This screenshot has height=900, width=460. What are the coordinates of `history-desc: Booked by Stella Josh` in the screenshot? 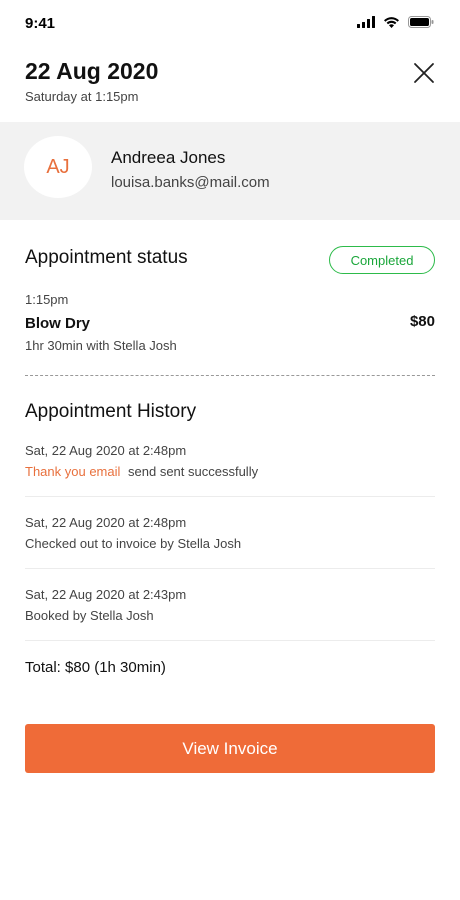 It's located at (89, 615).